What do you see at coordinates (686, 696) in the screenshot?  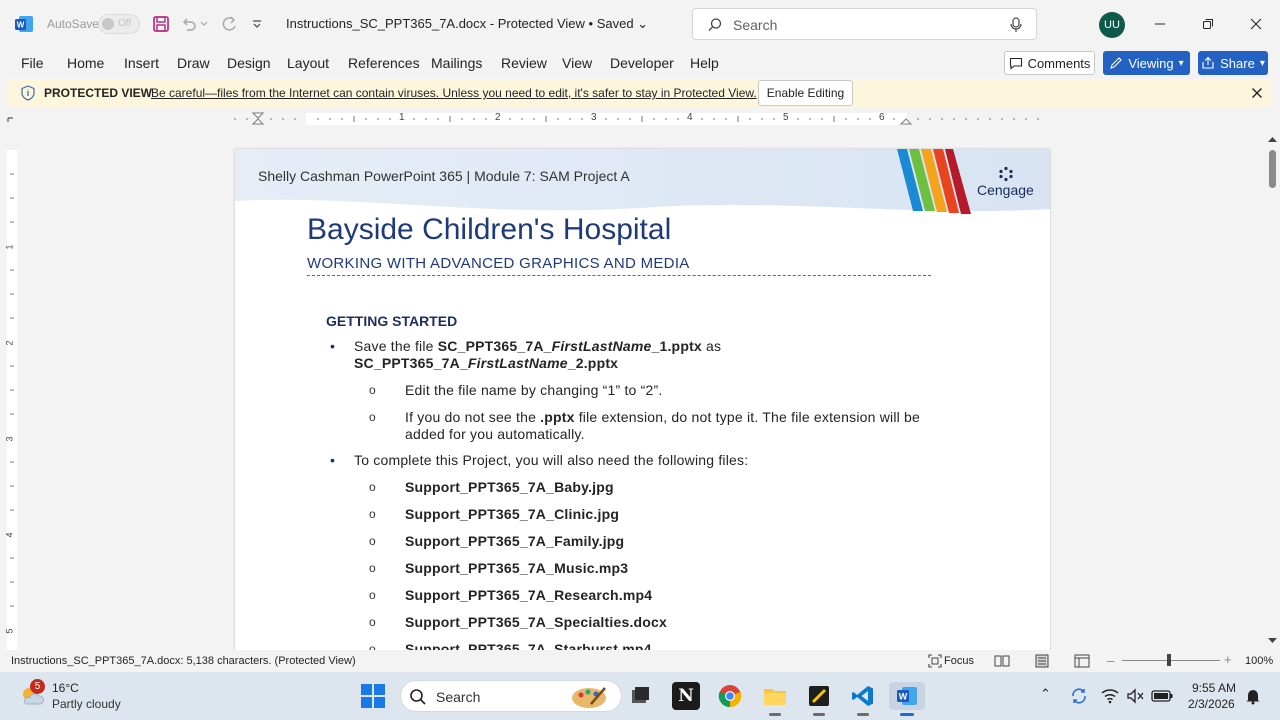 I see `notion-icon: N` at bounding box center [686, 696].